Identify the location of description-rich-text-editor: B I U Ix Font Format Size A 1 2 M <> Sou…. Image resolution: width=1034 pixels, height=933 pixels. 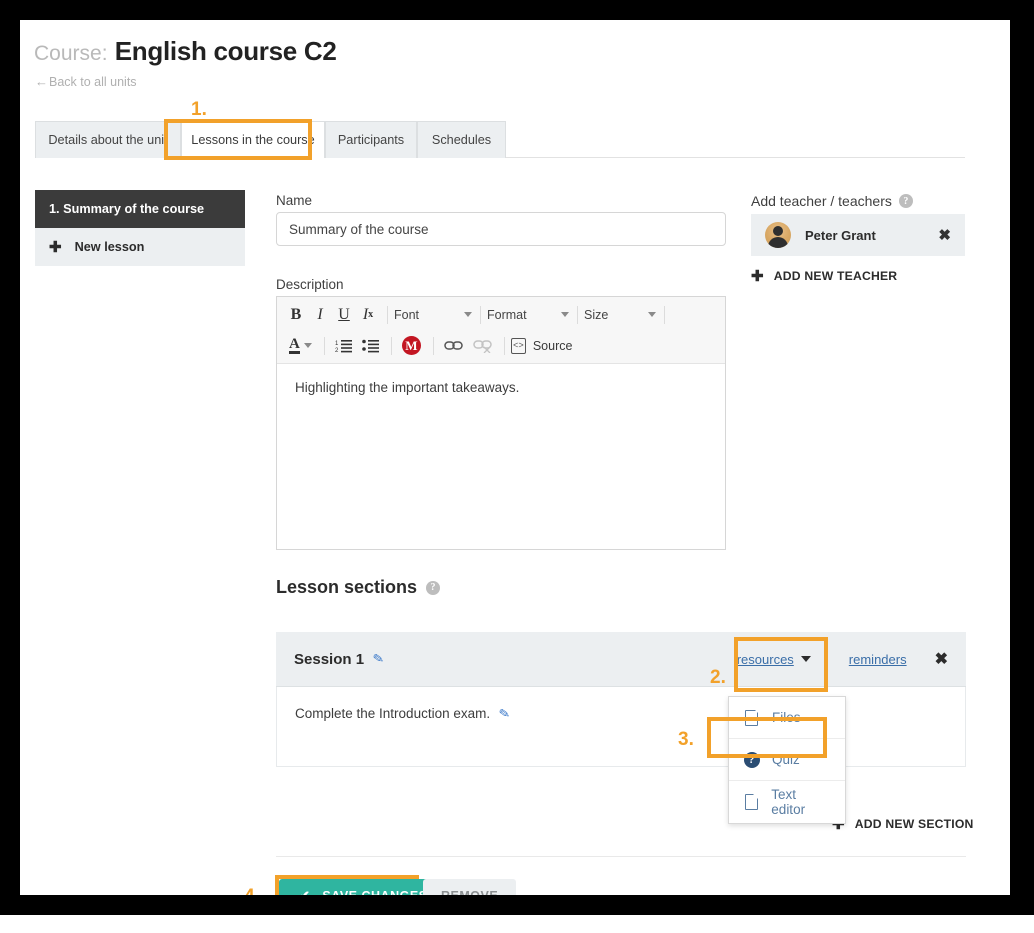
(501, 423).